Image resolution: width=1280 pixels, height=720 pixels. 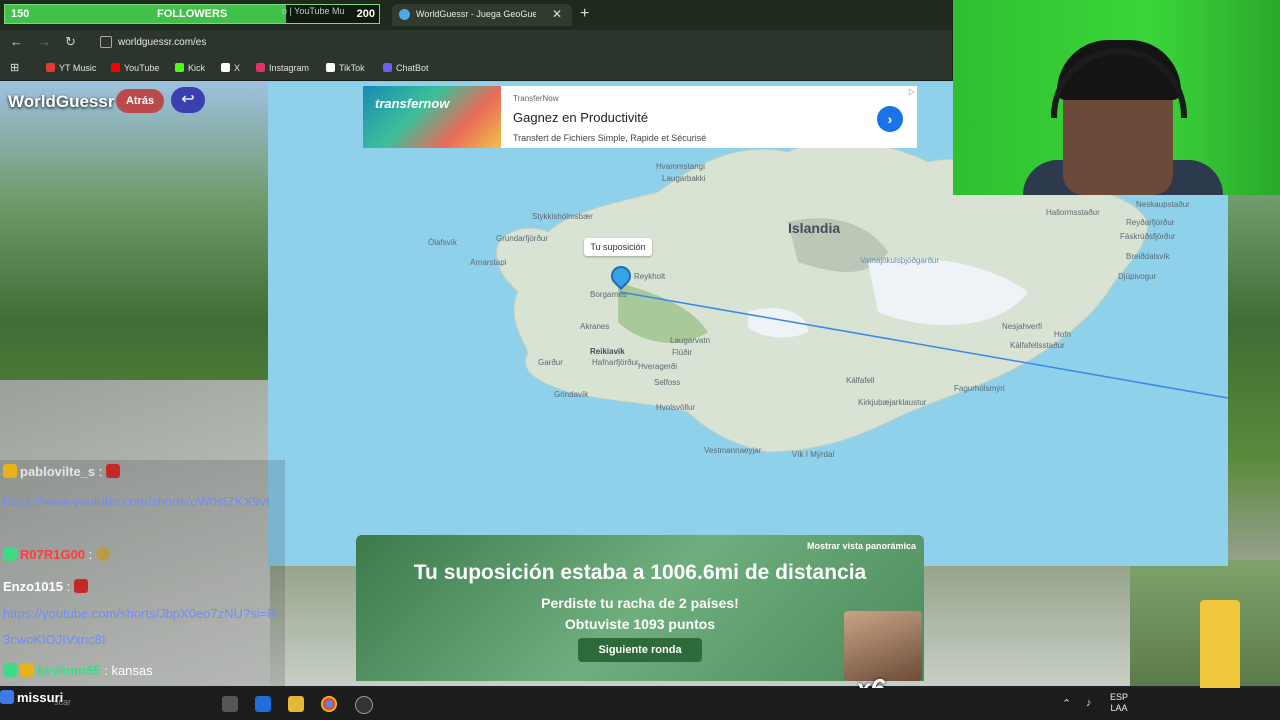 I want to click on tray-expand-icon: ⌃, so click(x=1066, y=703).